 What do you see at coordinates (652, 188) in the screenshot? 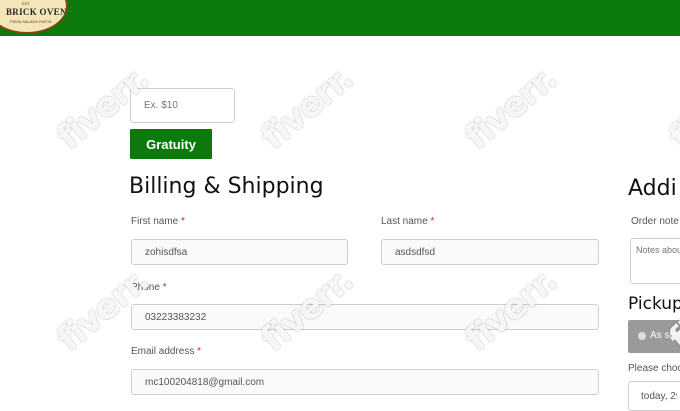
I see `additional-info-heading: Addi` at bounding box center [652, 188].